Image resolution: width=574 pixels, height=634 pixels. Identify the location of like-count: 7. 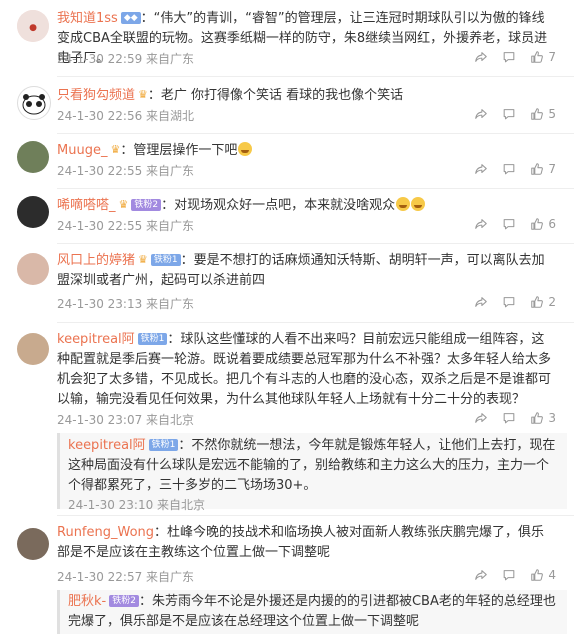
(552, 57).